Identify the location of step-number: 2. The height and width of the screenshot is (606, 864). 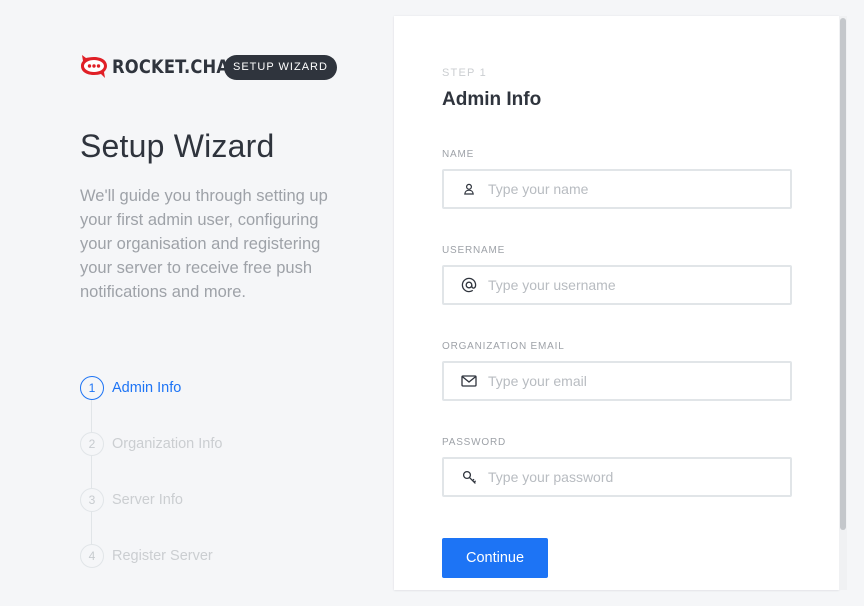
(92, 444).